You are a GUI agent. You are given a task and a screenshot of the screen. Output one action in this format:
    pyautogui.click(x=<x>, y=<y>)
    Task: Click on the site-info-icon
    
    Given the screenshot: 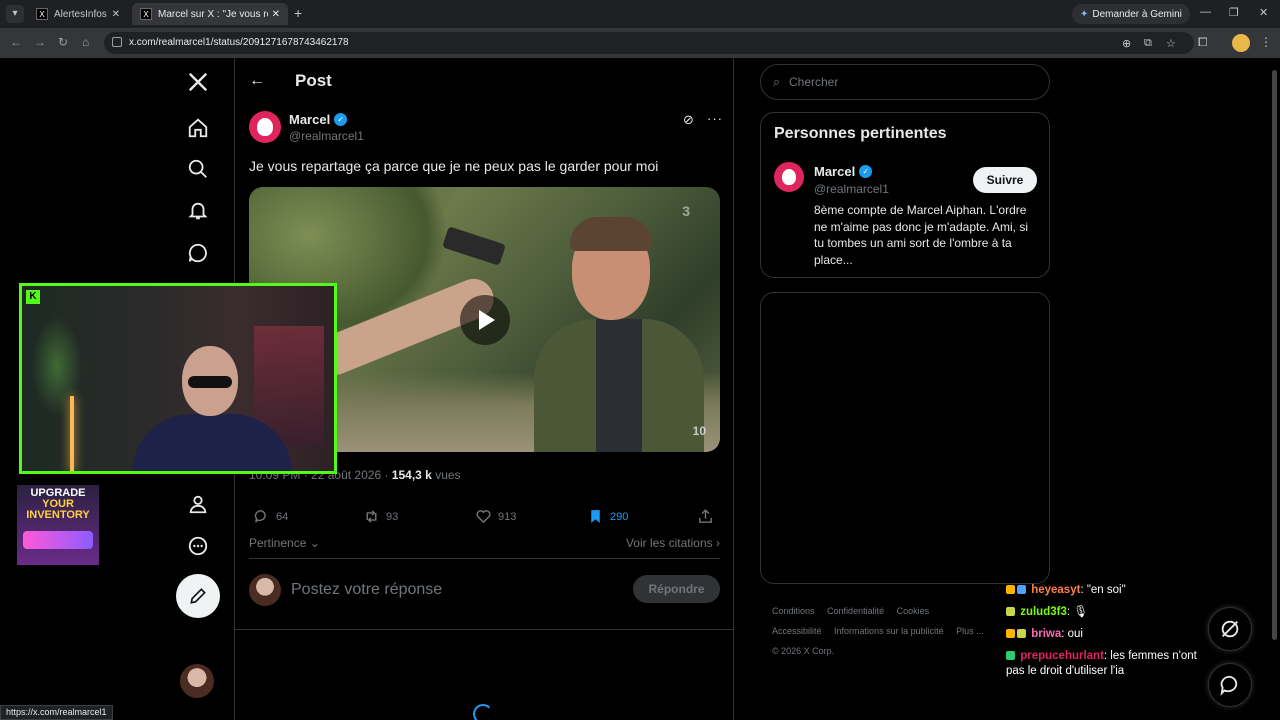 What is the action you would take?
    pyautogui.click(x=117, y=42)
    